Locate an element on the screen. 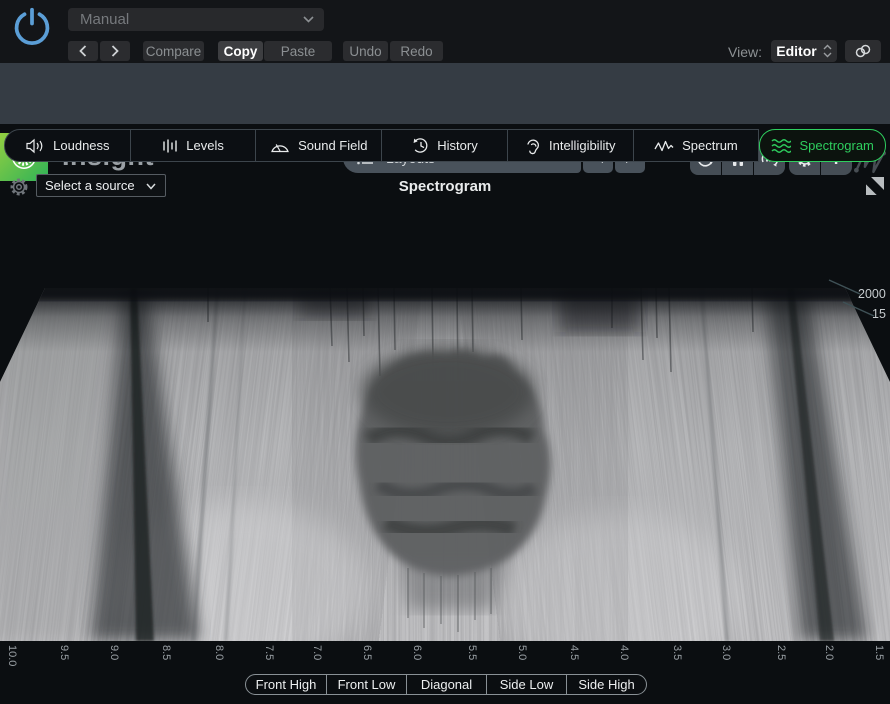 The height and width of the screenshot is (704, 890). freq-label-2000: 2000 is located at coordinates (872, 294).